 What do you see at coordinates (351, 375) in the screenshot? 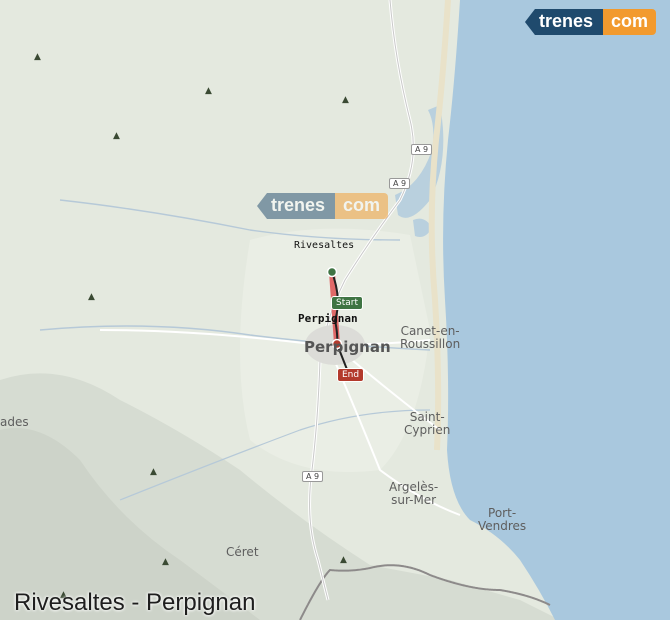
I see `end-tag: End` at bounding box center [351, 375].